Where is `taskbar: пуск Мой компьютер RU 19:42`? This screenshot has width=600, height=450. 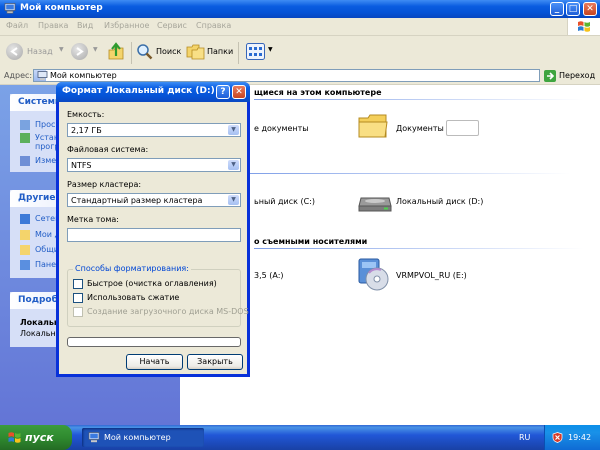
taskbar: пуск Мой компьютер RU 19:42 is located at coordinates (300, 437).